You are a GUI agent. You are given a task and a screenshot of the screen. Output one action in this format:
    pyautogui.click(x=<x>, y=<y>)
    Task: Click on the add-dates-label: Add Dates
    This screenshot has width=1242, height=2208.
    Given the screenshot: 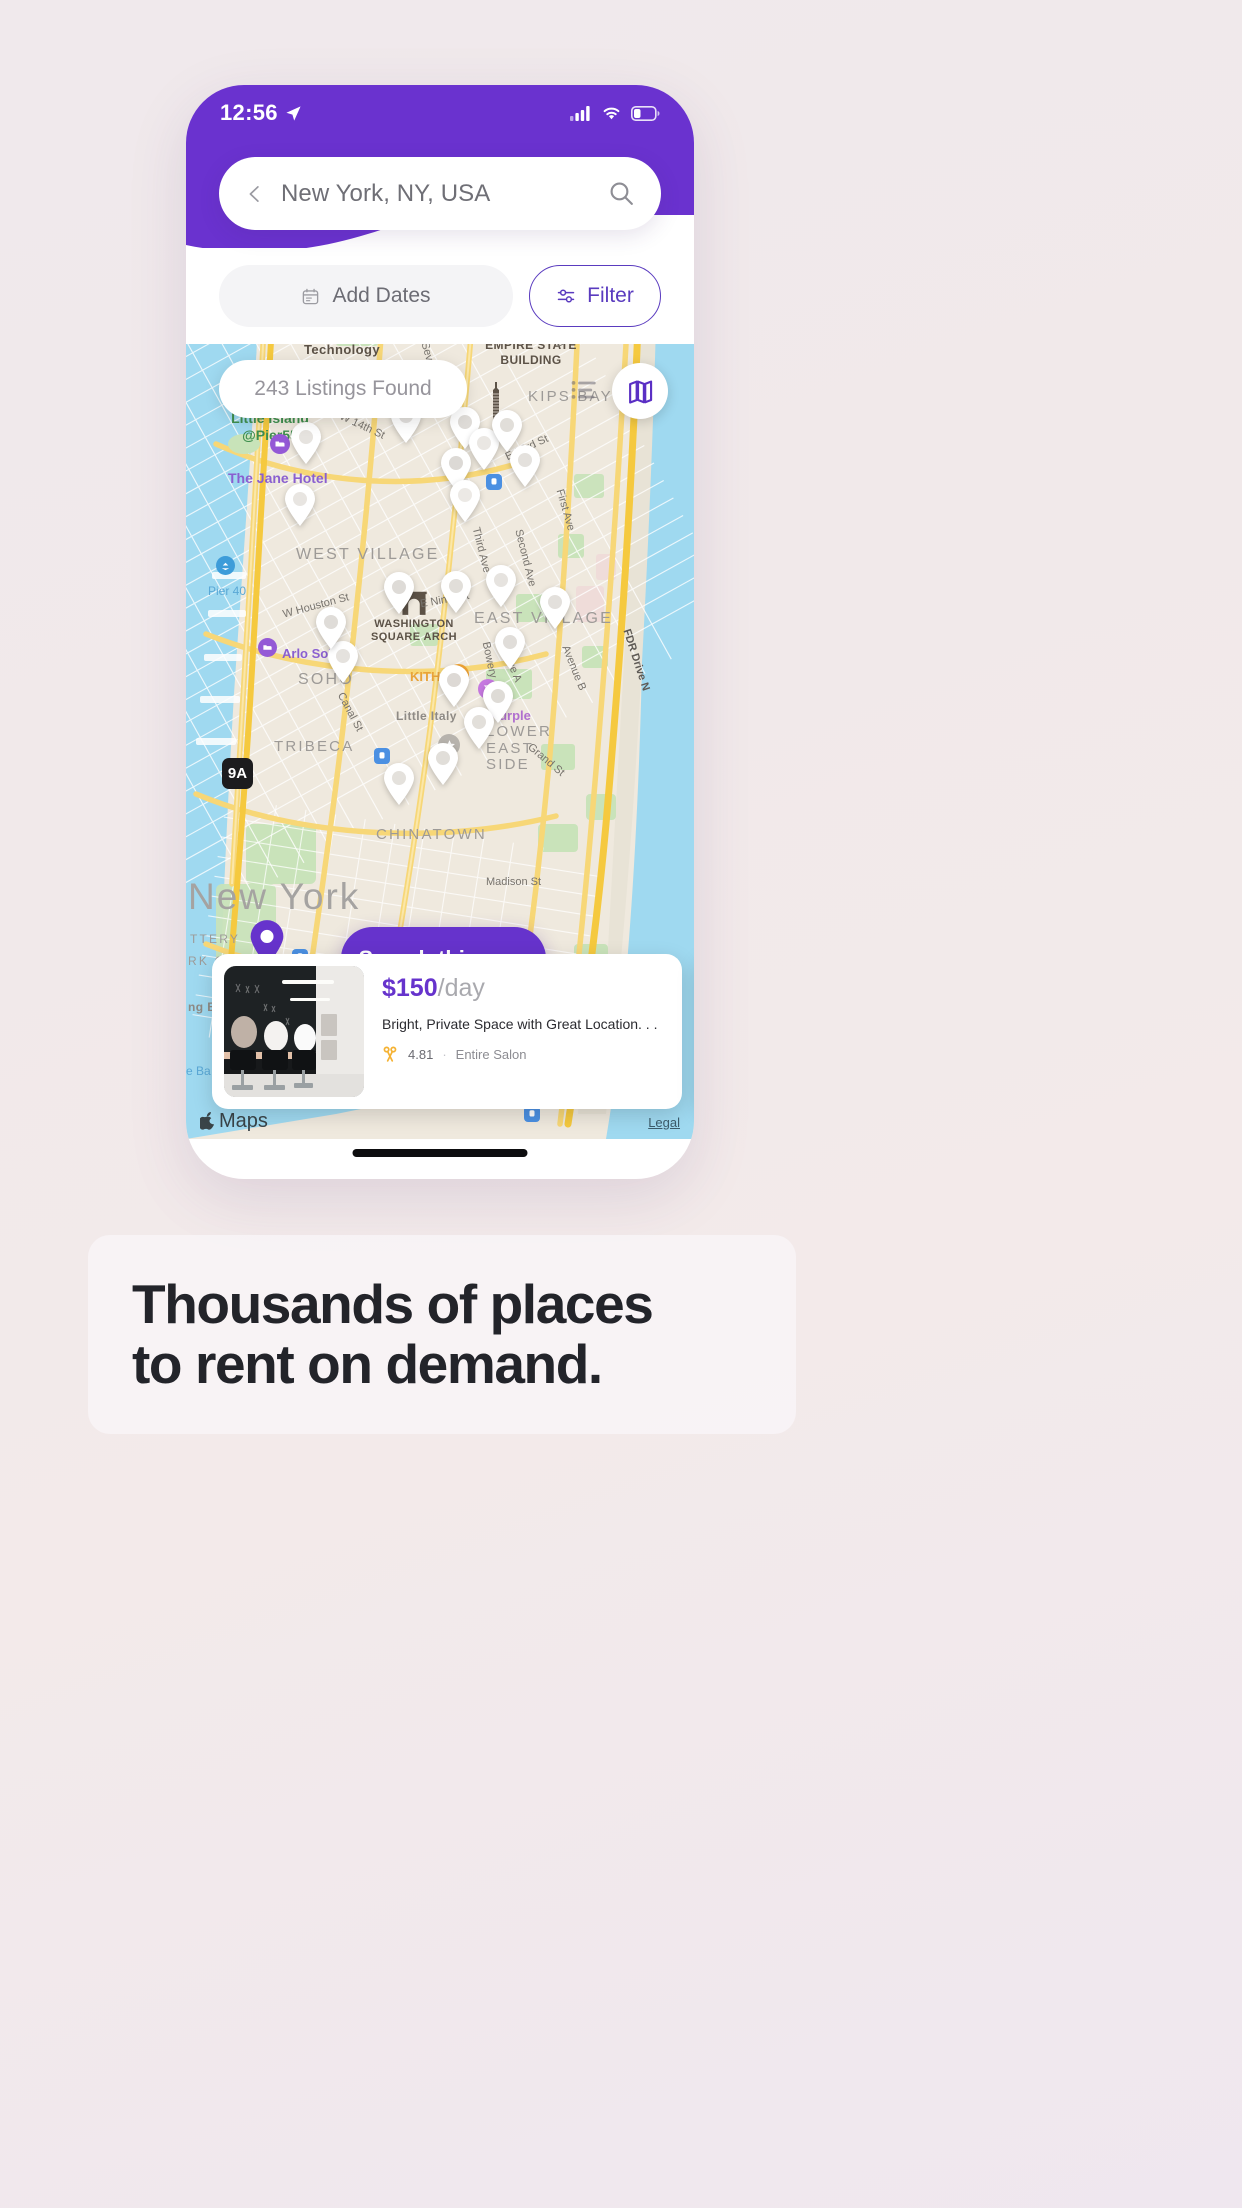 What is the action you would take?
    pyautogui.click(x=381, y=295)
    